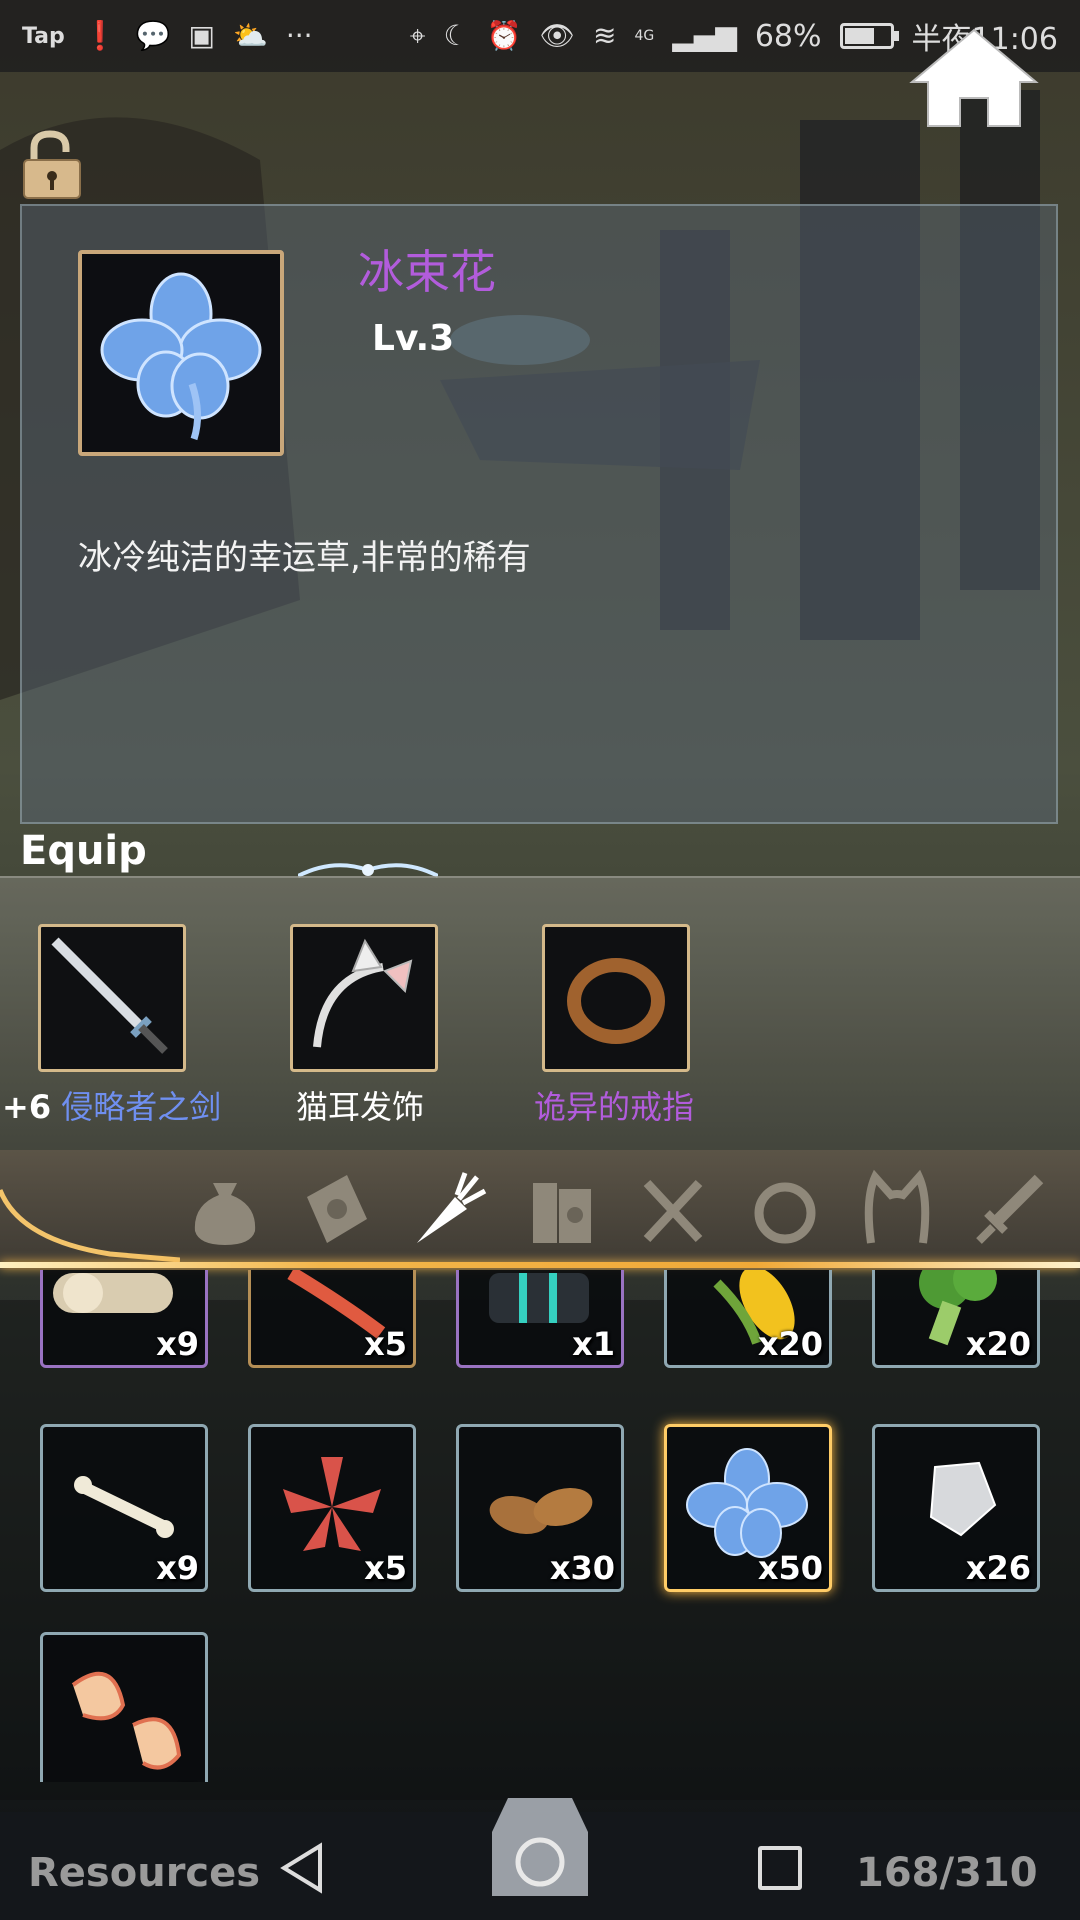 The width and height of the screenshot is (1080, 1920). I want to click on signal-icon: ▂▄▆, so click(704, 35).